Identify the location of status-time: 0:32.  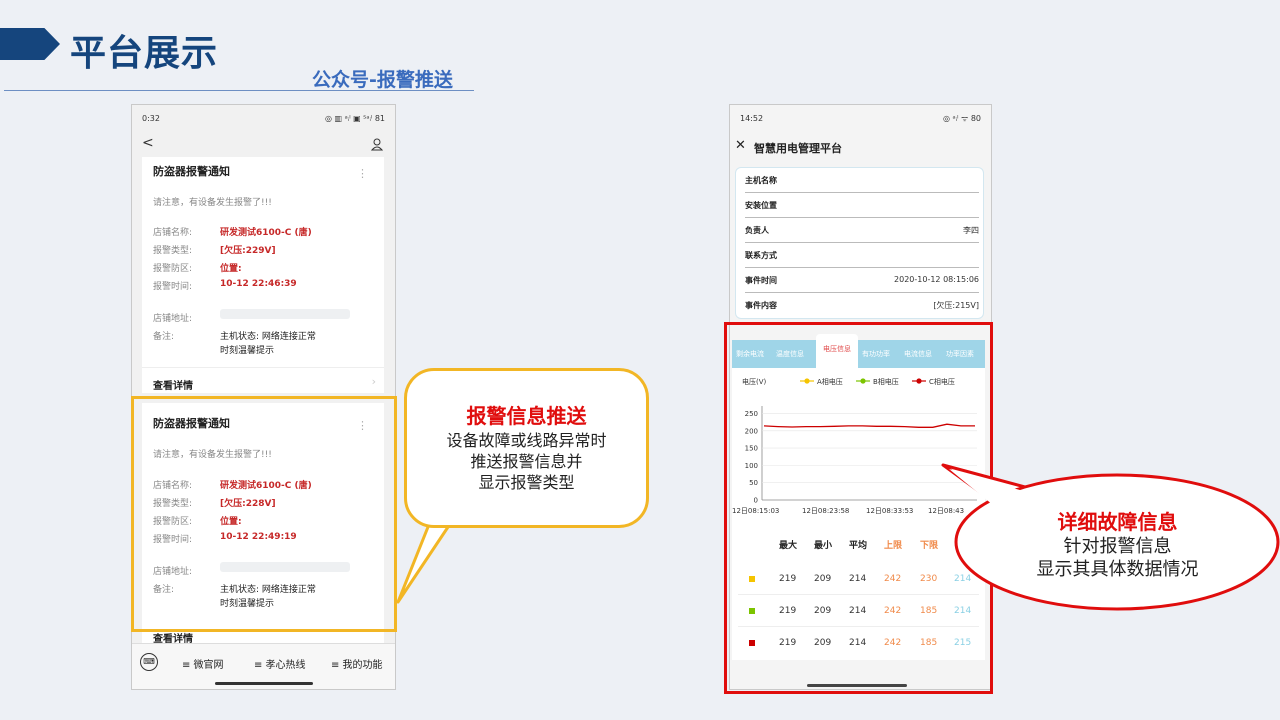
(151, 118).